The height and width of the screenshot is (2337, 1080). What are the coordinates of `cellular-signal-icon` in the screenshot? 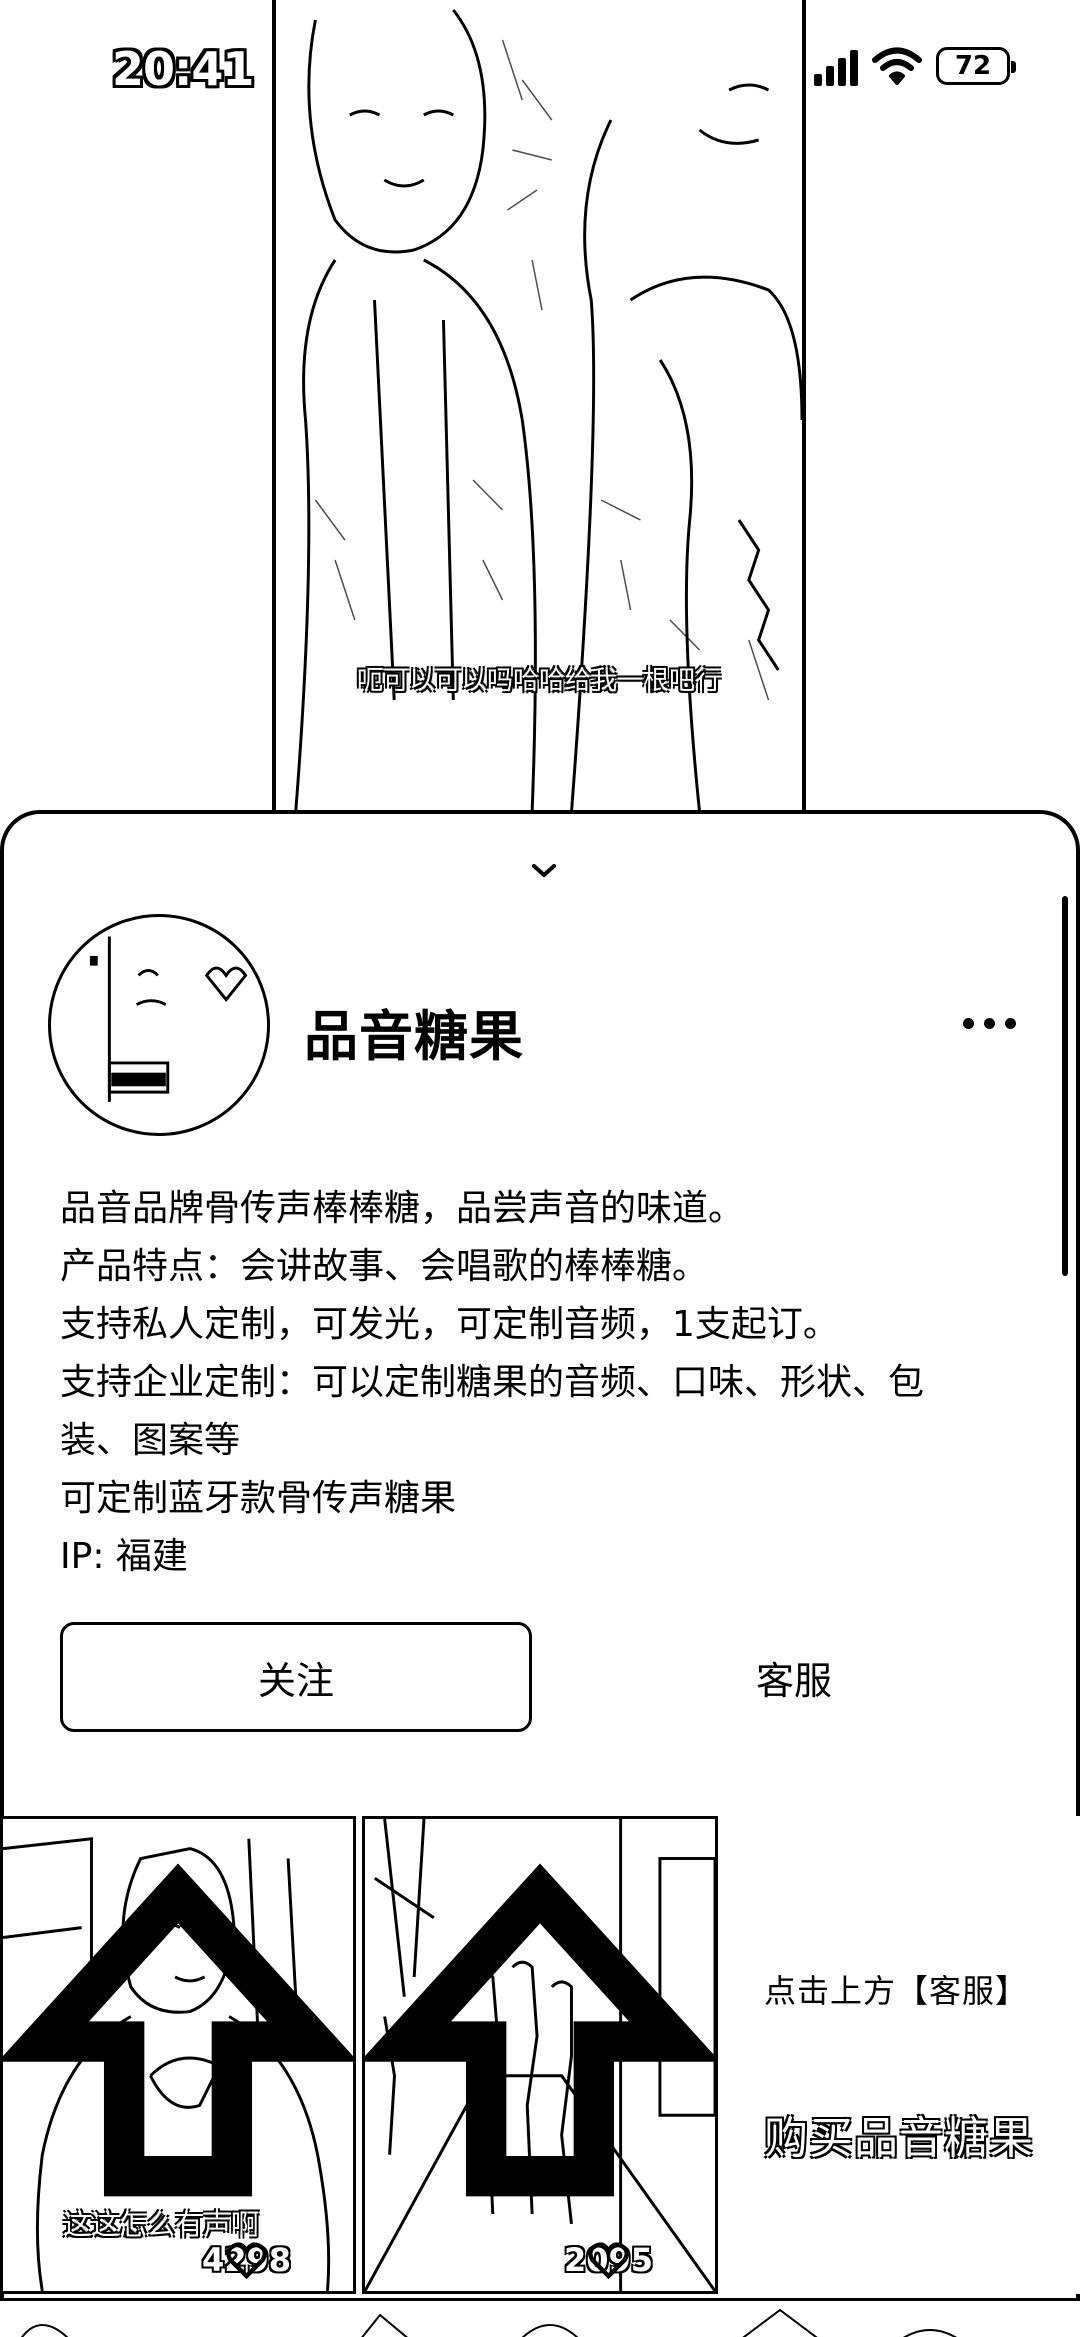 It's located at (836, 66).